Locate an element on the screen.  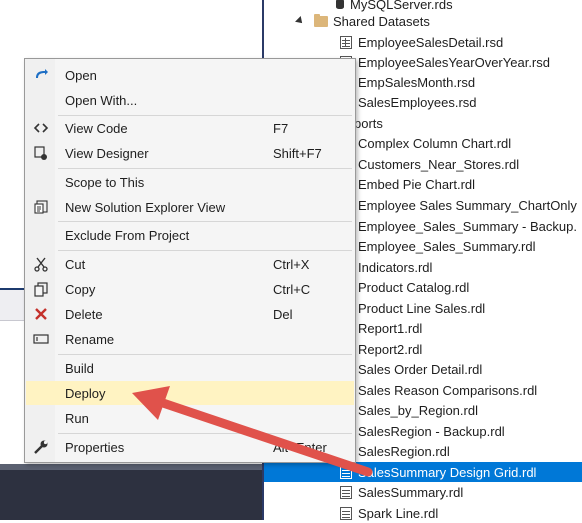
menu-item-shortcut: Del is located at coordinates (283, 314).